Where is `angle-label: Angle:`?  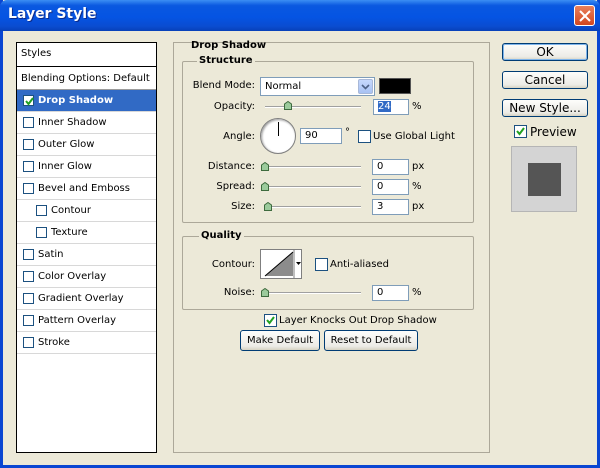
angle-label: Angle: is located at coordinates (239, 136).